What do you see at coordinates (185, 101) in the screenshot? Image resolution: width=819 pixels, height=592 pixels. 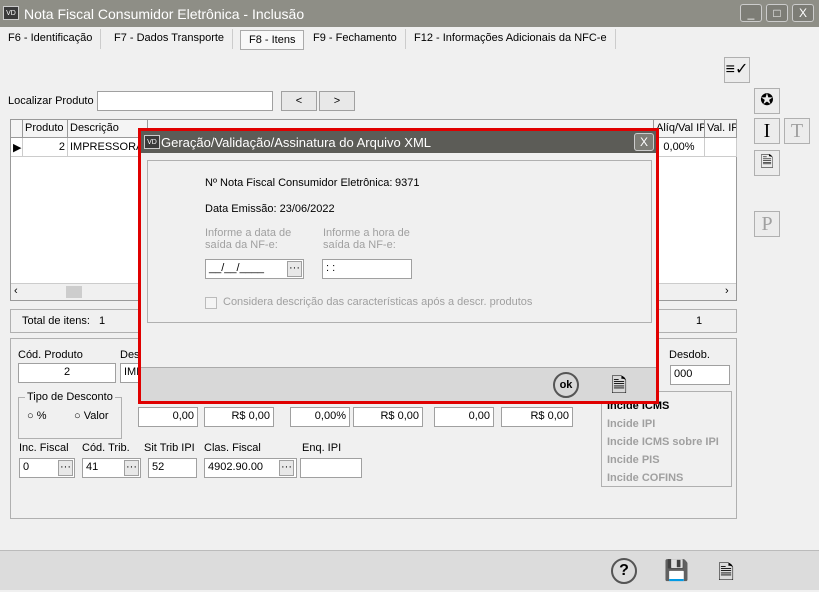 I see `search-input` at bounding box center [185, 101].